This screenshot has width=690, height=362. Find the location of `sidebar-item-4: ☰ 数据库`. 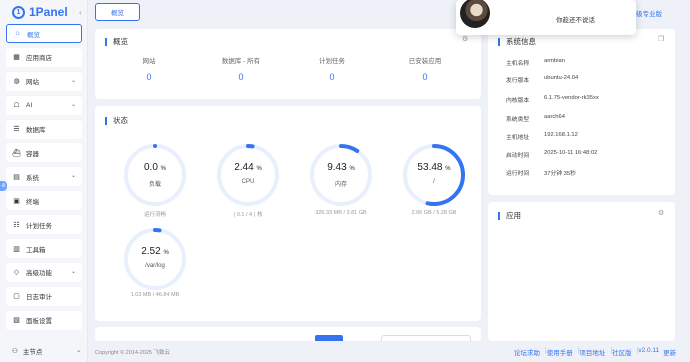

sidebar-item-4: ☰ 数据库 is located at coordinates (44, 129).